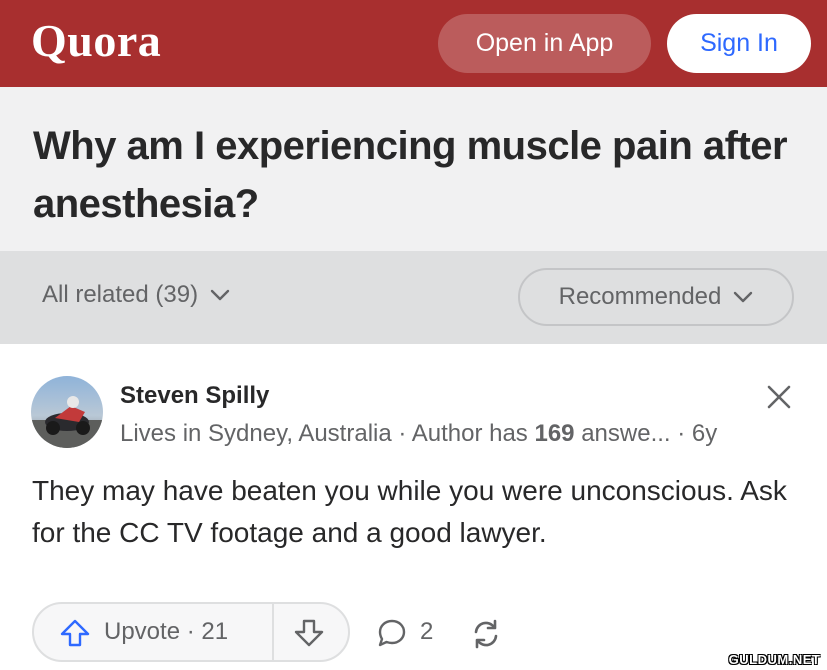 The width and height of the screenshot is (827, 670). I want to click on downvote-arrow-icon, so click(309, 633).